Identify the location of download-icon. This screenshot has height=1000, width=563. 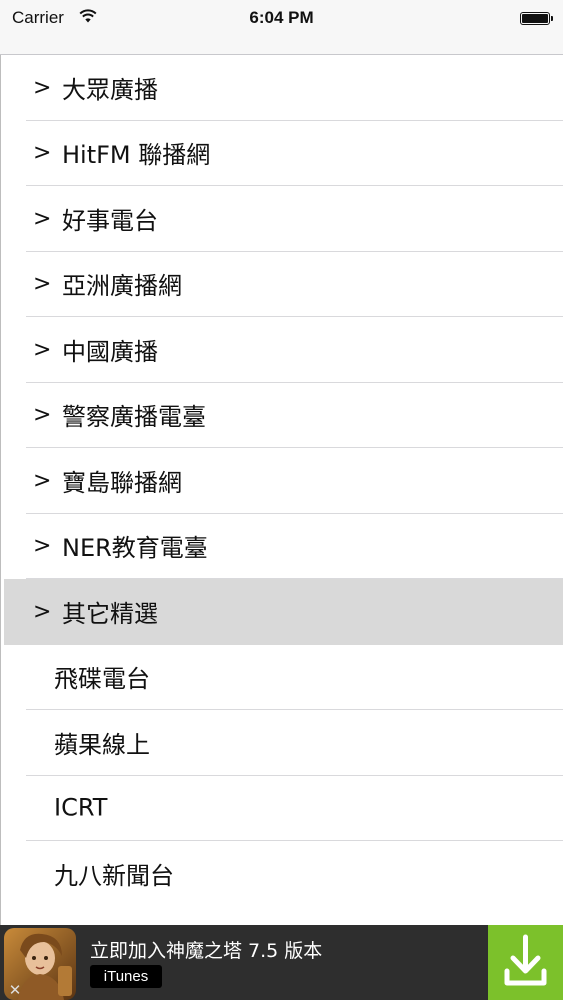
(525, 960).